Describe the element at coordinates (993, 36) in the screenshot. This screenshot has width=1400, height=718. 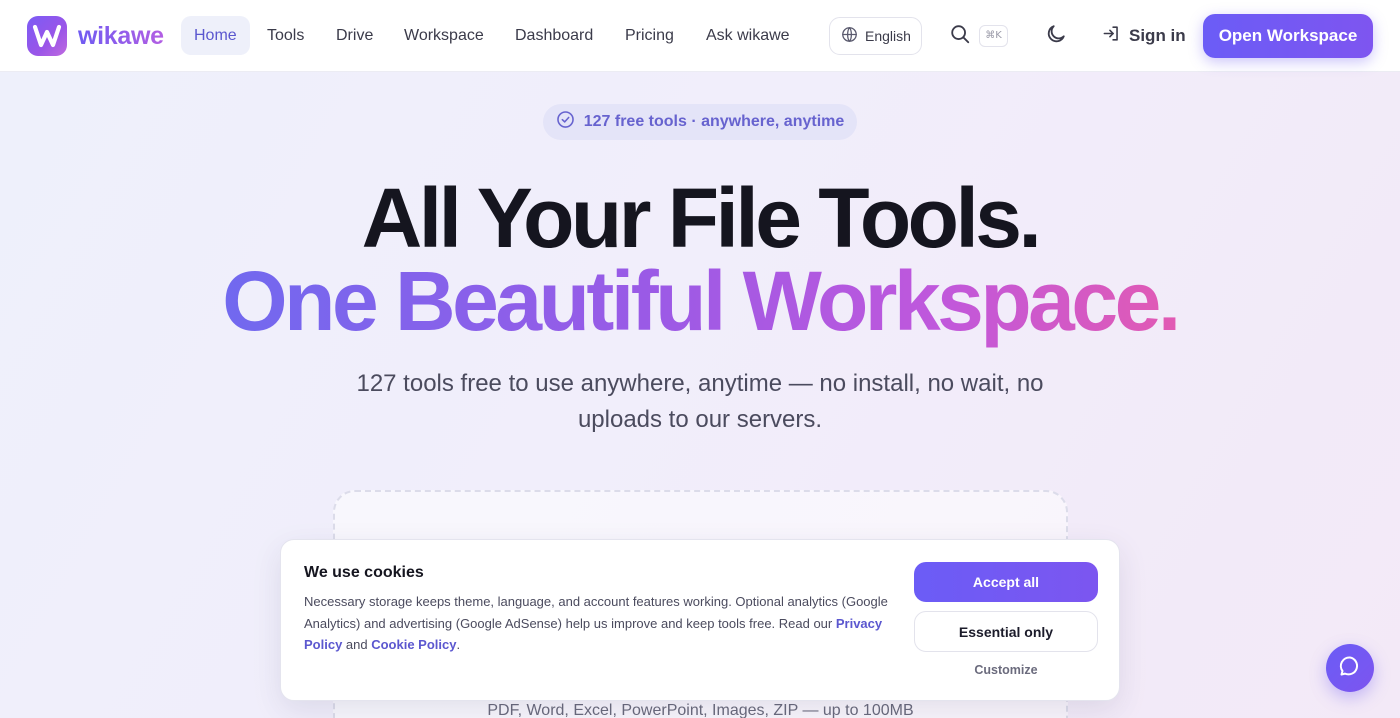
I see `search-shortcut-badge: ⌘K` at that location.